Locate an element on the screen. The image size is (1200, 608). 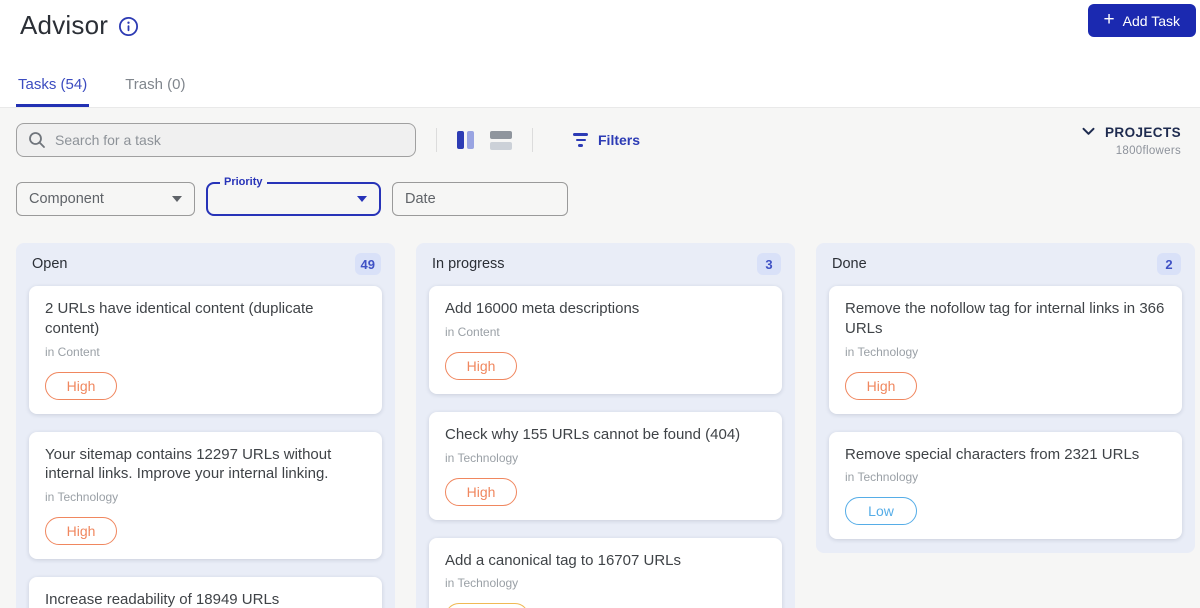
tab-trash: Trash (0) is located at coordinates (155, 87).